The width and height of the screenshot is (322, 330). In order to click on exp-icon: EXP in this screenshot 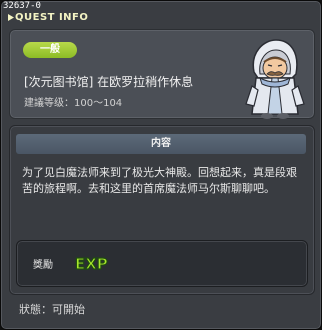, I will do `click(92, 263)`.